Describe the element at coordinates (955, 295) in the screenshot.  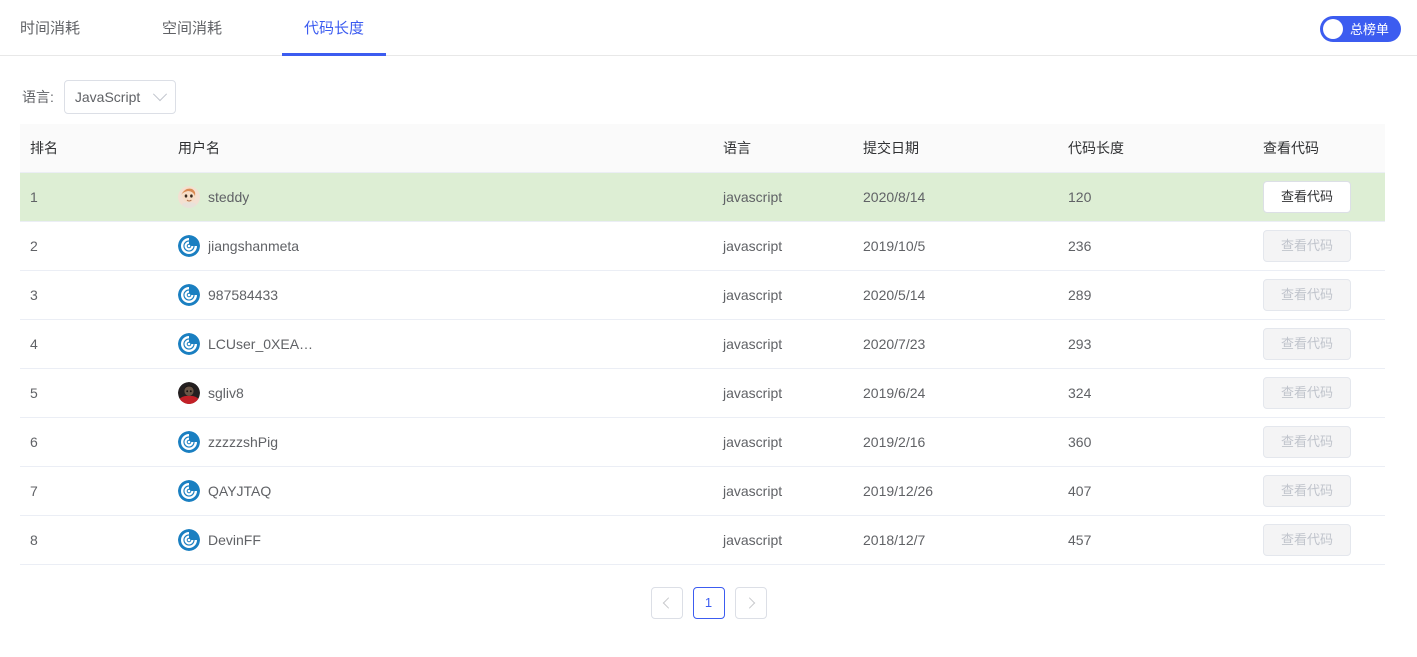
I see `cell-date: 2020/5/14` at that location.